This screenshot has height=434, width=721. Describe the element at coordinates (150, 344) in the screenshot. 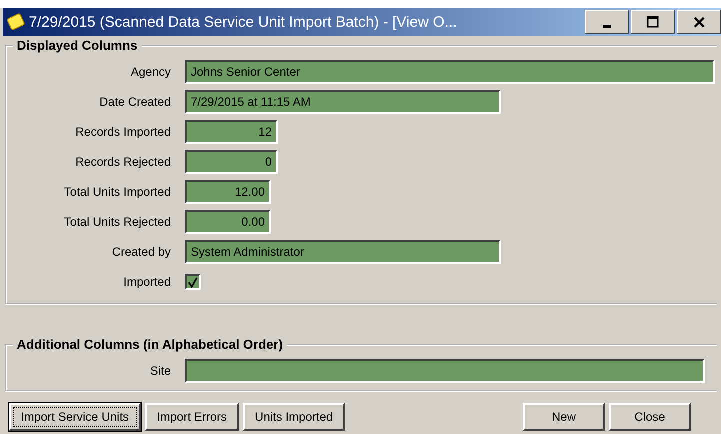

I see `group-title: Additional Columns (in Alphabetical Order)` at that location.